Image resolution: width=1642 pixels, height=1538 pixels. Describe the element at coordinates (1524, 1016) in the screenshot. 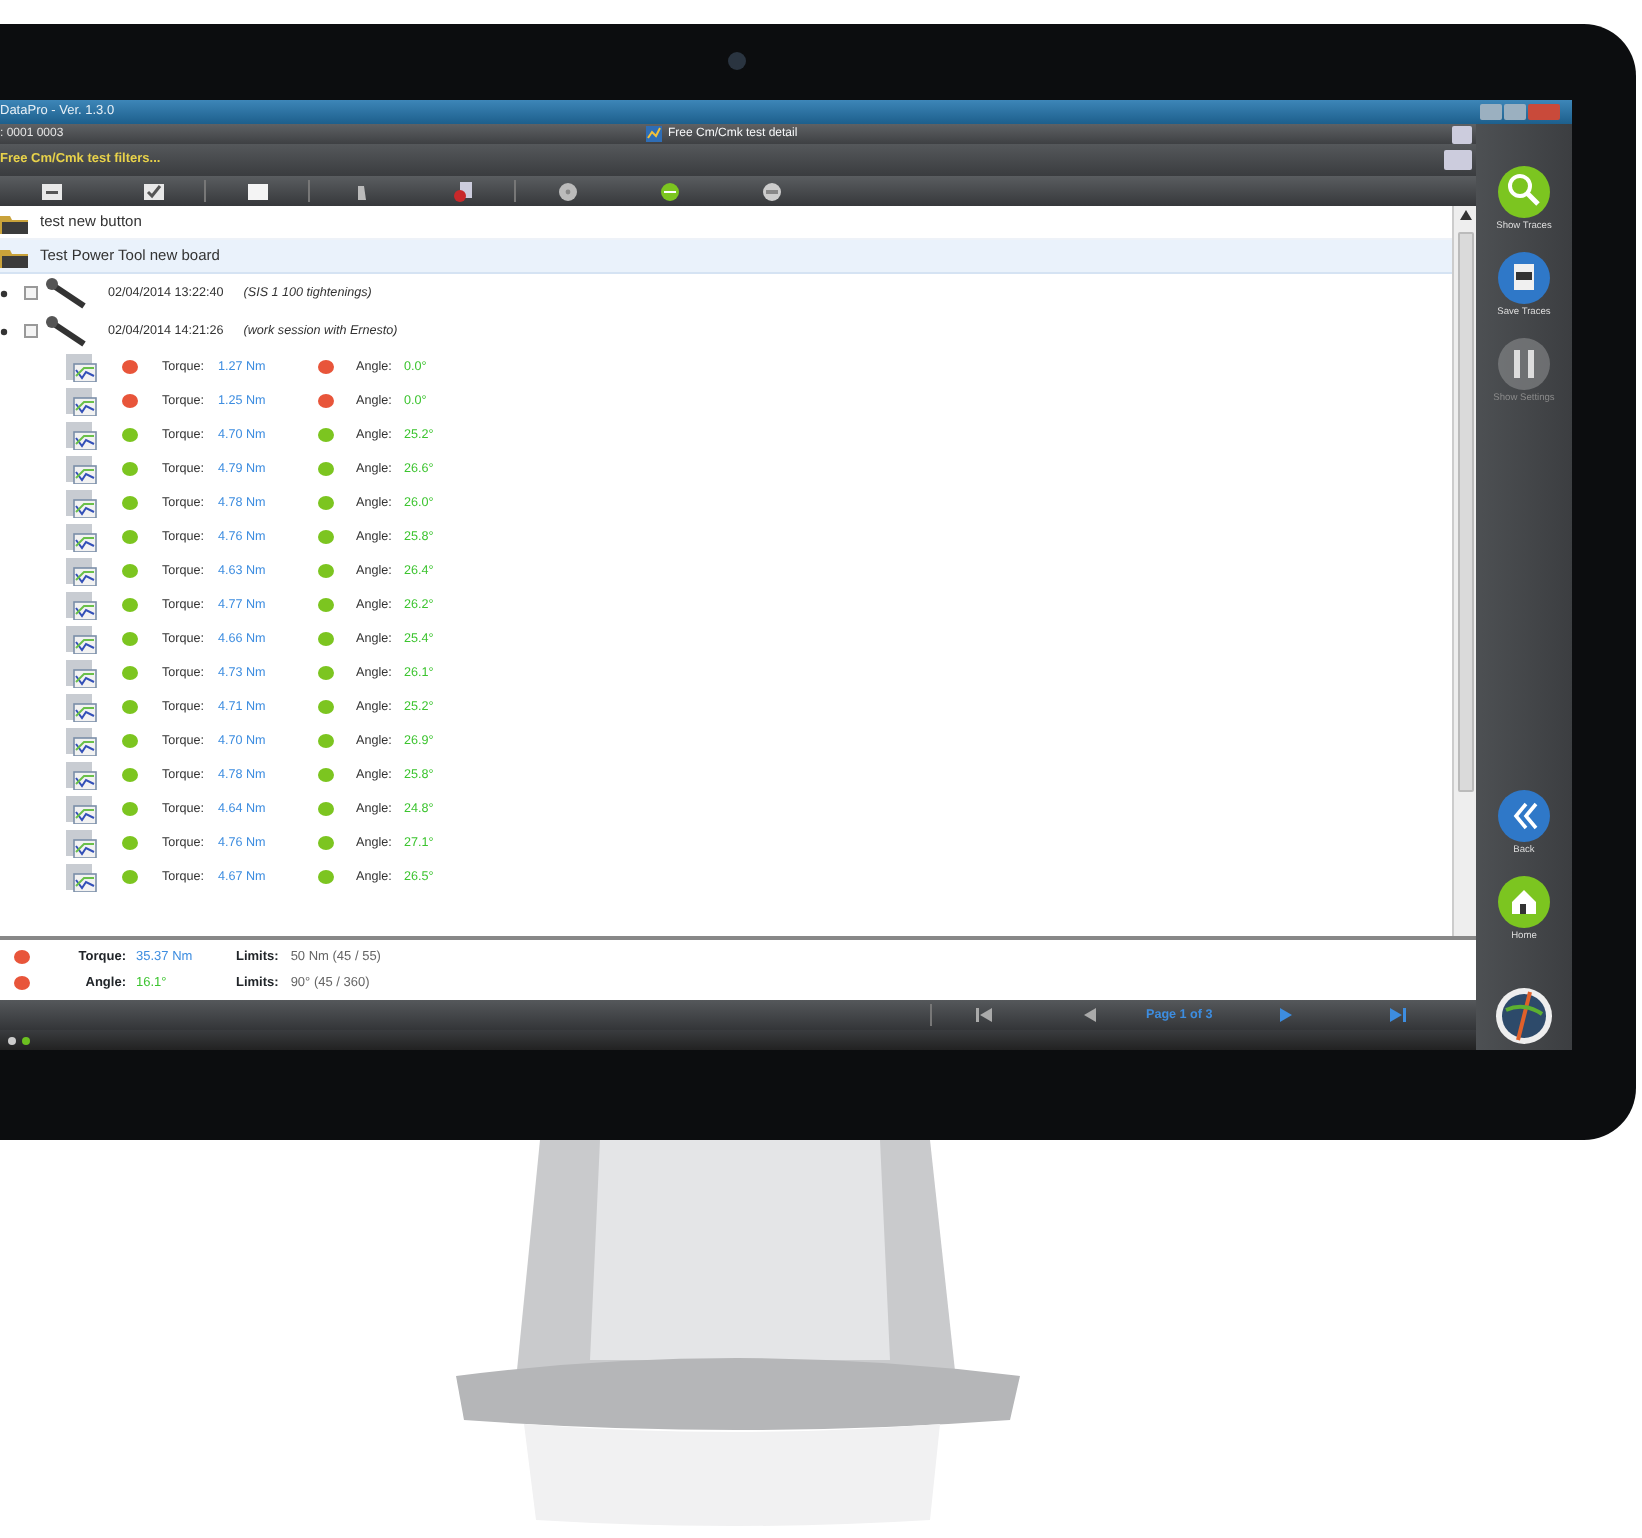

I see `globe-logo-icon` at that location.